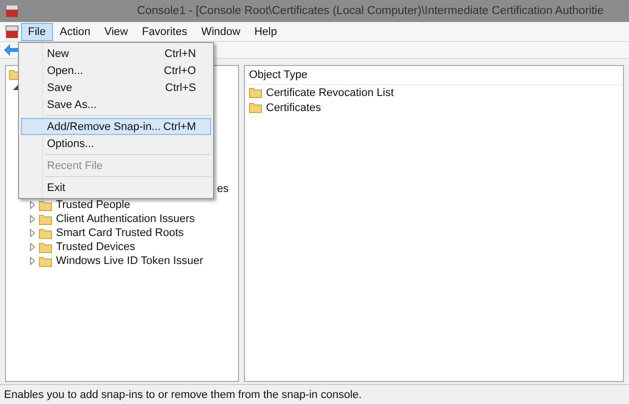  Describe the element at coordinates (116, 87) in the screenshot. I see `menu-item: Save Ctrl+S` at that location.